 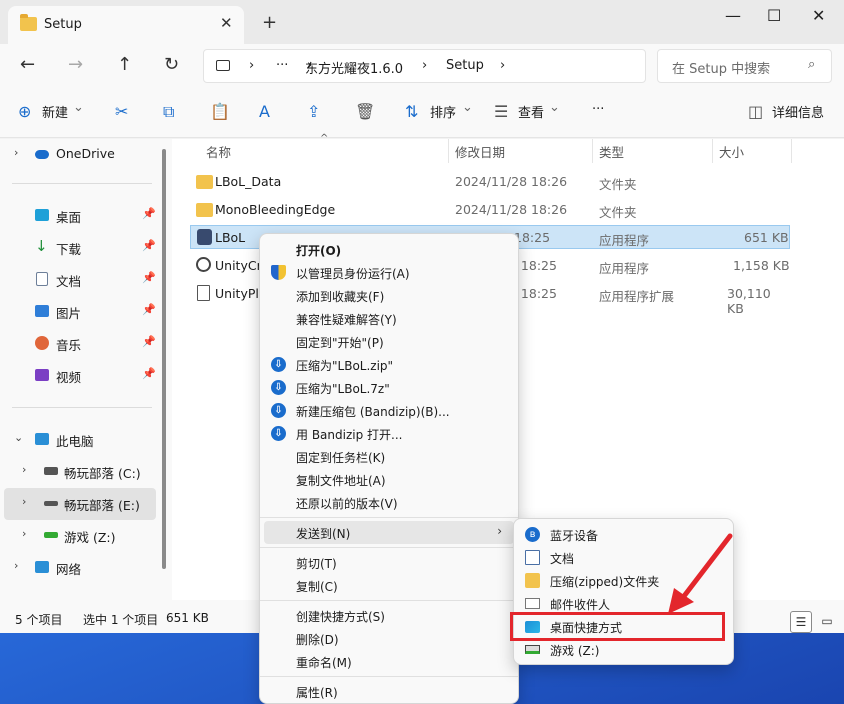 What do you see at coordinates (744, 66) in the screenshot?
I see `search-input: 在 Setup 中搜索 ⌕` at bounding box center [744, 66].